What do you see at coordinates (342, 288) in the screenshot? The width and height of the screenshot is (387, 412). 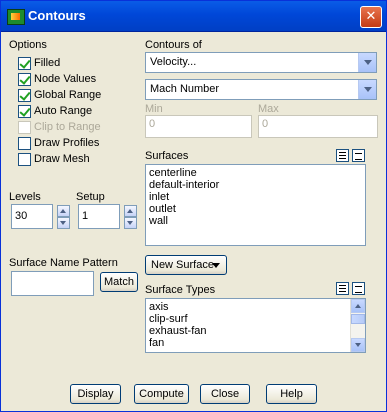 I see `select-all-types-icon` at bounding box center [342, 288].